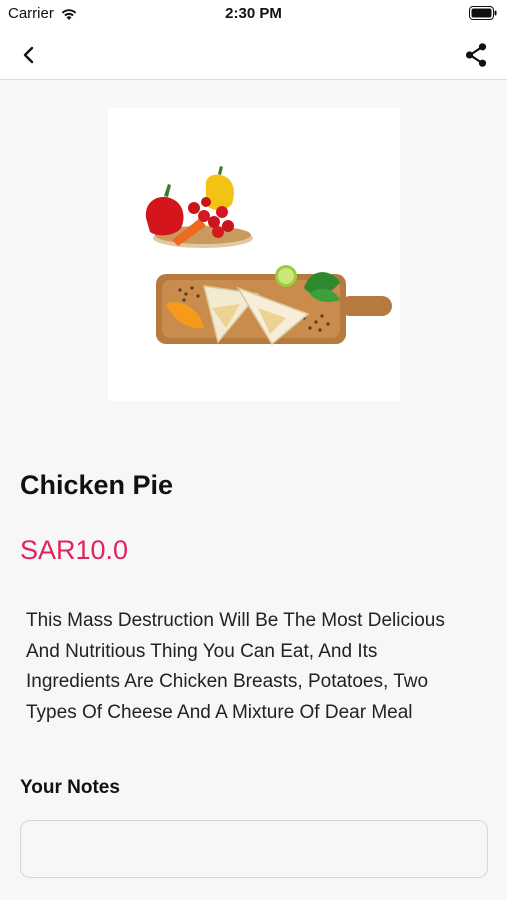 This screenshot has width=507, height=900. I want to click on back-button, so click(29, 55).